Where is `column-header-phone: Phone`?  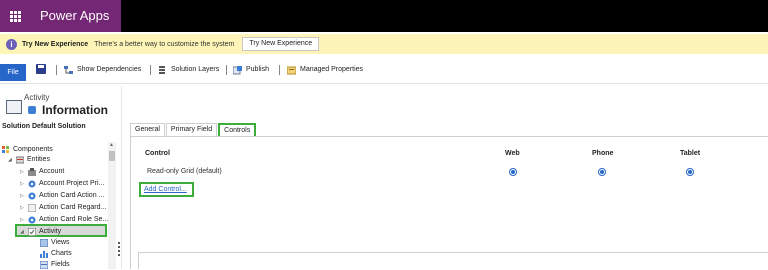
column-header-phone: Phone is located at coordinates (603, 153).